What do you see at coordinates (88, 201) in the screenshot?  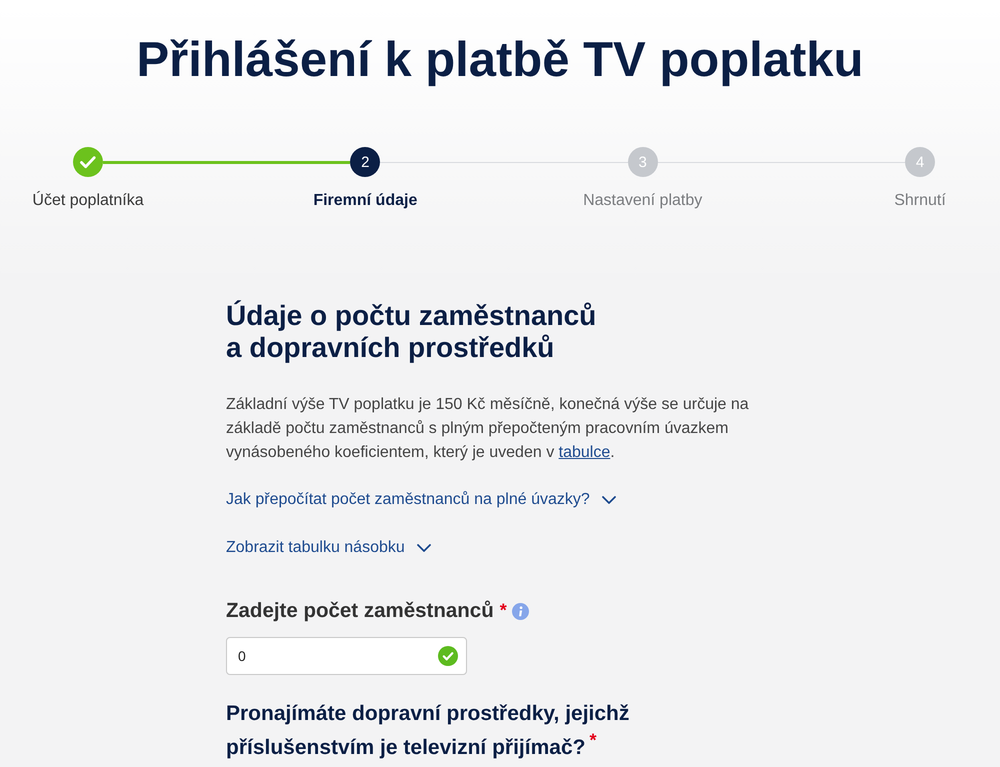 I see `step-label: Účet poplatníka` at bounding box center [88, 201].